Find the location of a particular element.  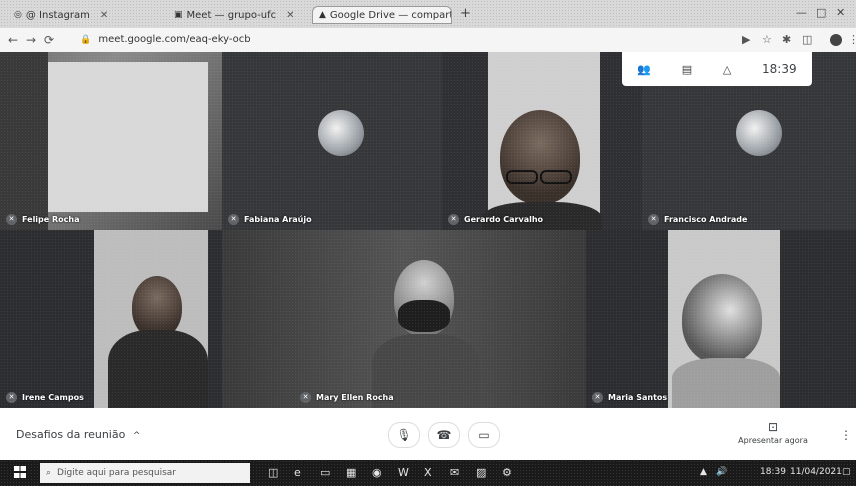

extension-icon-2: ◫ is located at coordinates (807, 39).